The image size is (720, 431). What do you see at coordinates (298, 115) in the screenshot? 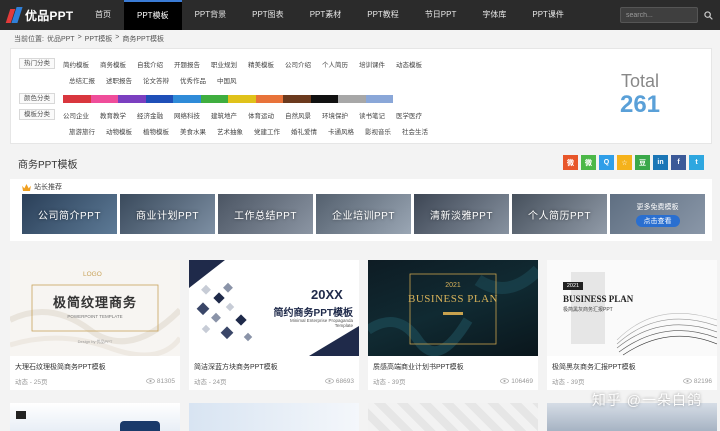
I see `filter-link: 自然风景` at bounding box center [298, 115].